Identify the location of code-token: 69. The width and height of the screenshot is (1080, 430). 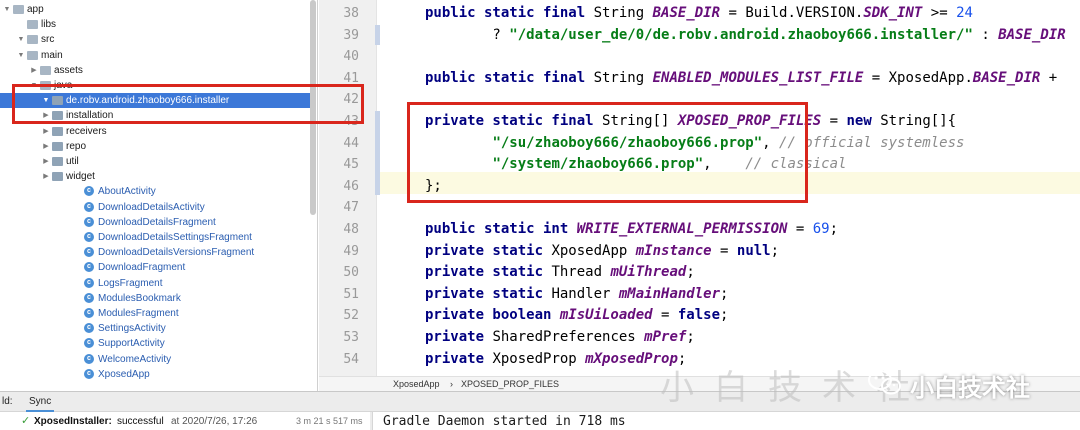
(821, 229).